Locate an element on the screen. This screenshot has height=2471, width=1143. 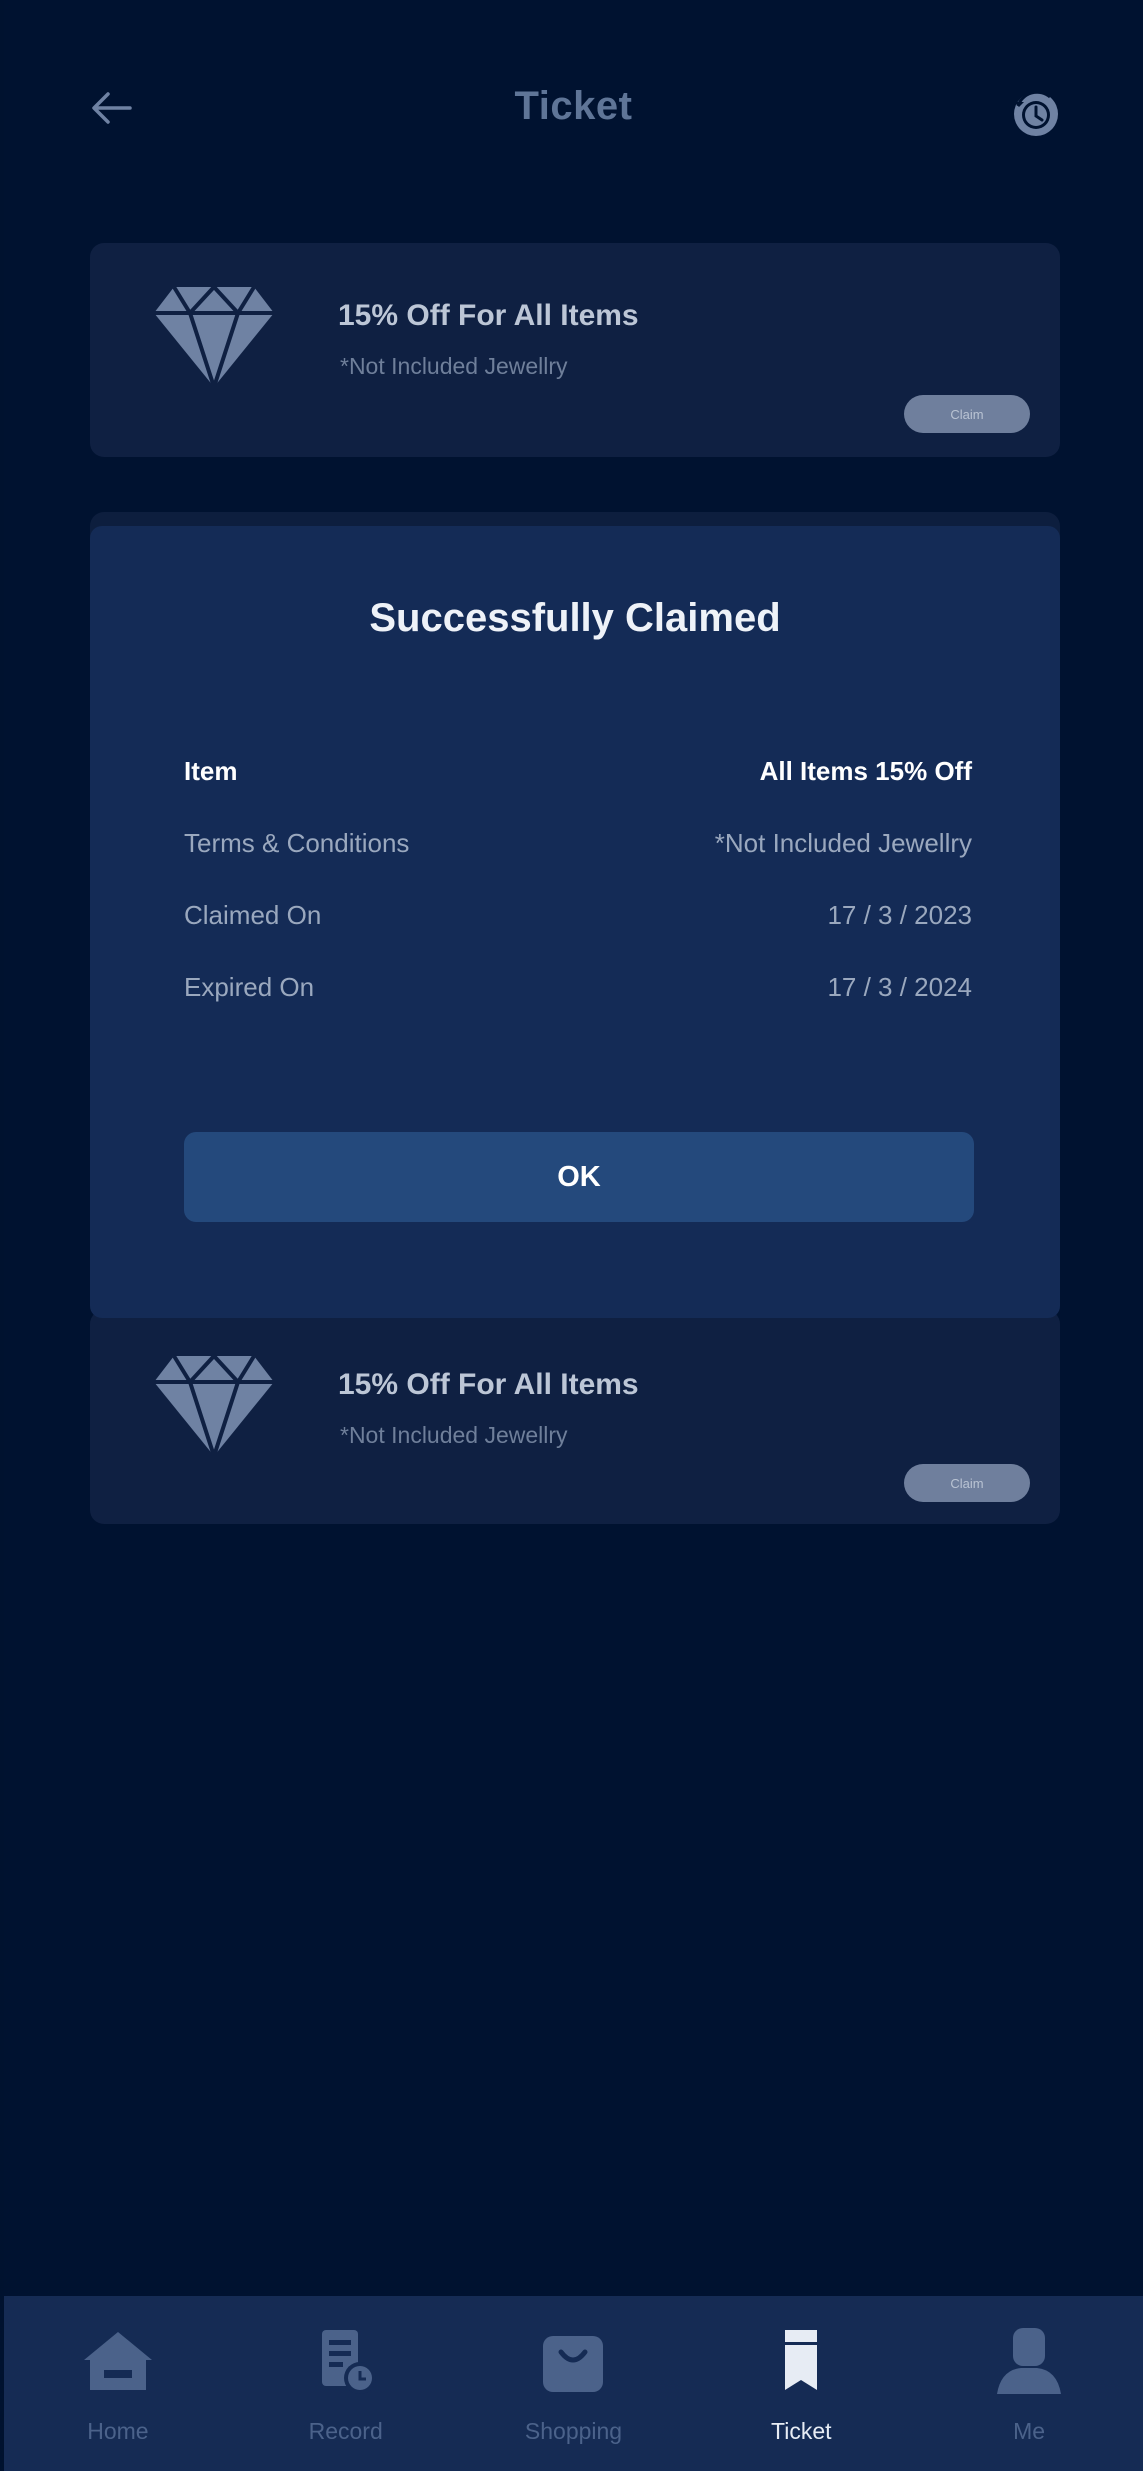
detail-value: *Not Included Jewellry is located at coordinates (843, 843).